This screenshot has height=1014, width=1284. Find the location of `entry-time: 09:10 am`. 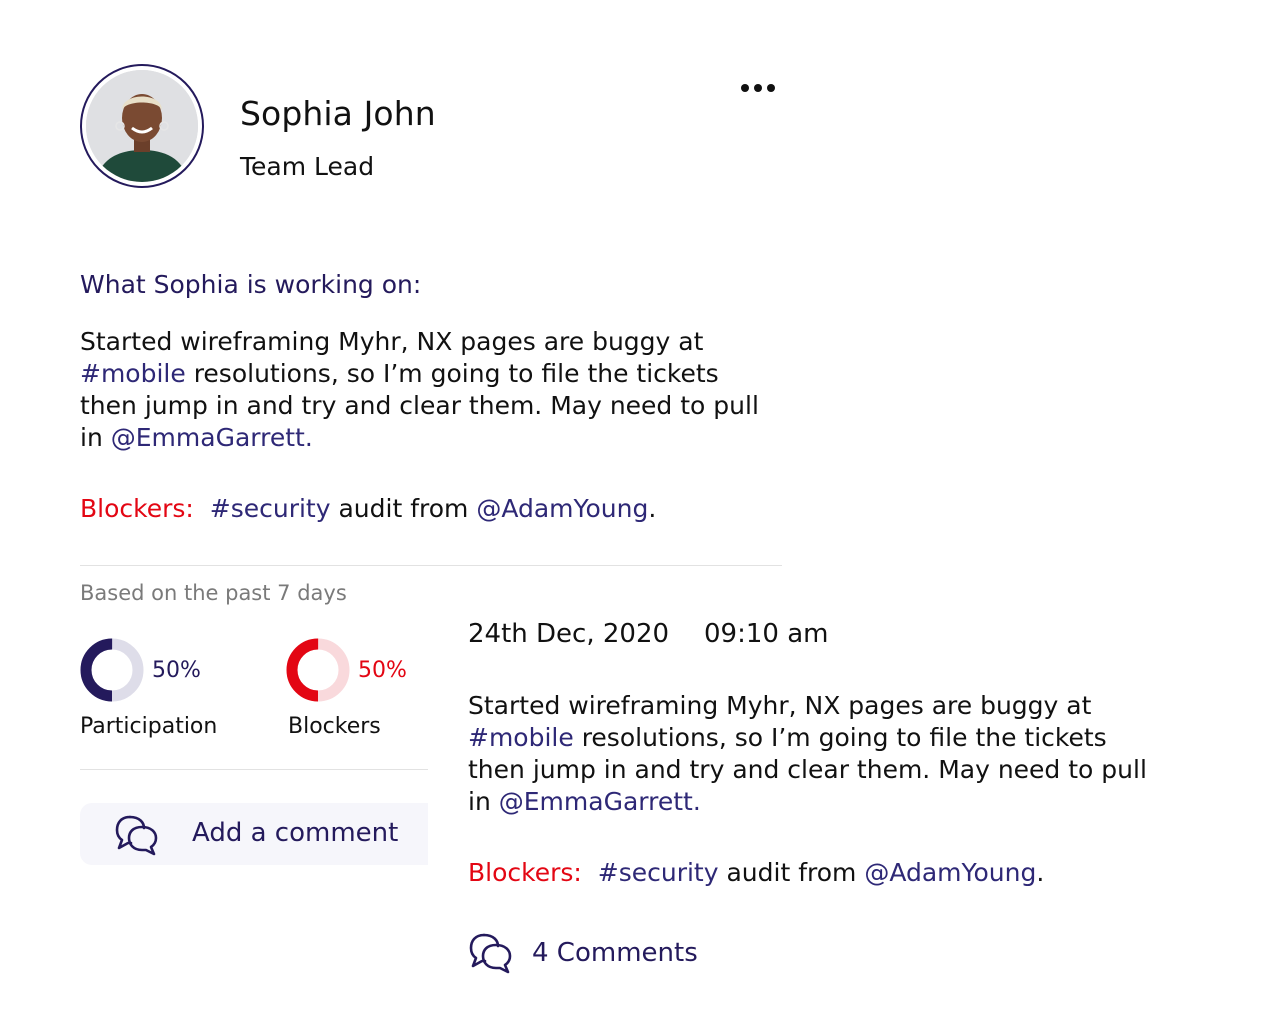

entry-time: 09:10 am is located at coordinates (766, 634).